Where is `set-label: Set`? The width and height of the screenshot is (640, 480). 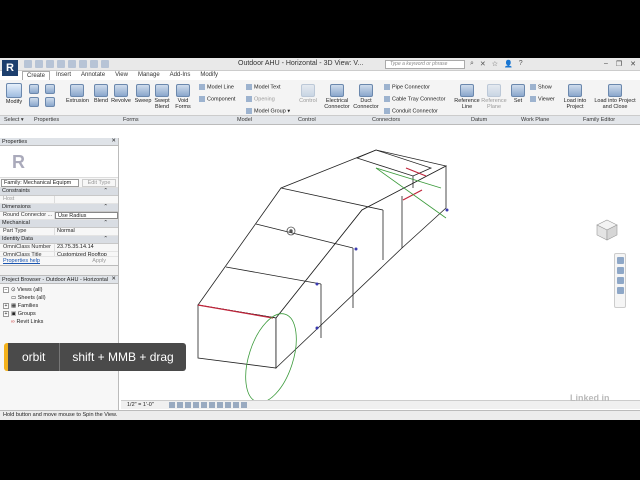 set-label: Set is located at coordinates (518, 101).